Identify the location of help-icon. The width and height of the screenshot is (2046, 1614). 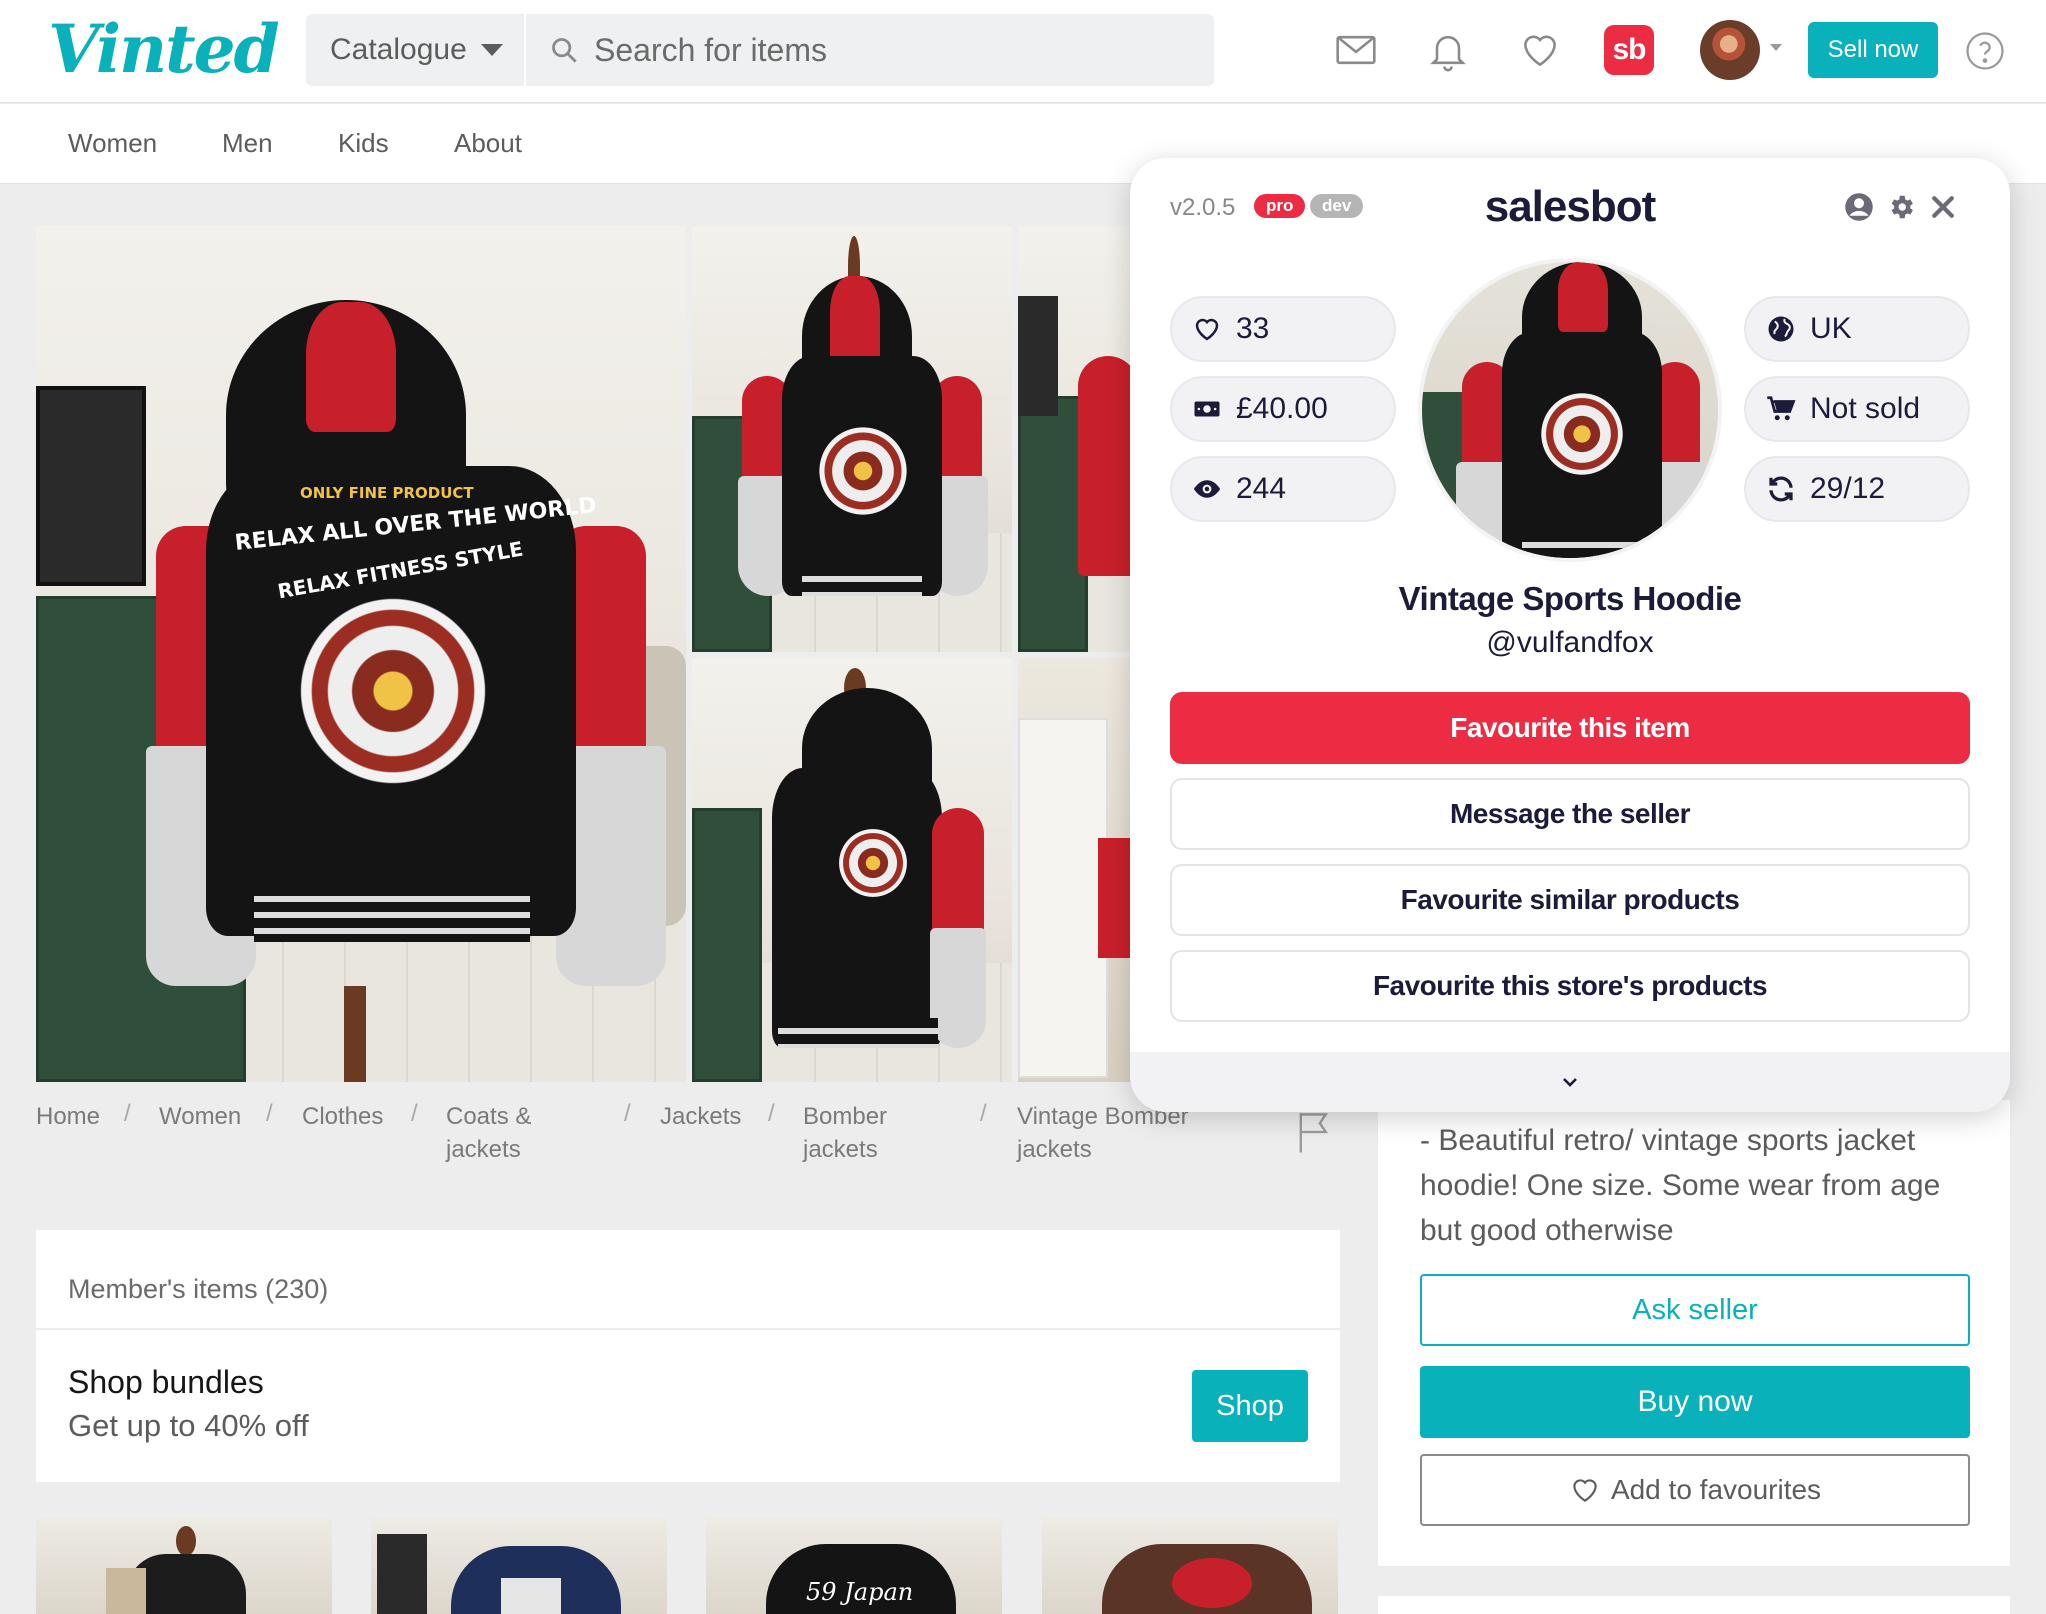
(1985, 51).